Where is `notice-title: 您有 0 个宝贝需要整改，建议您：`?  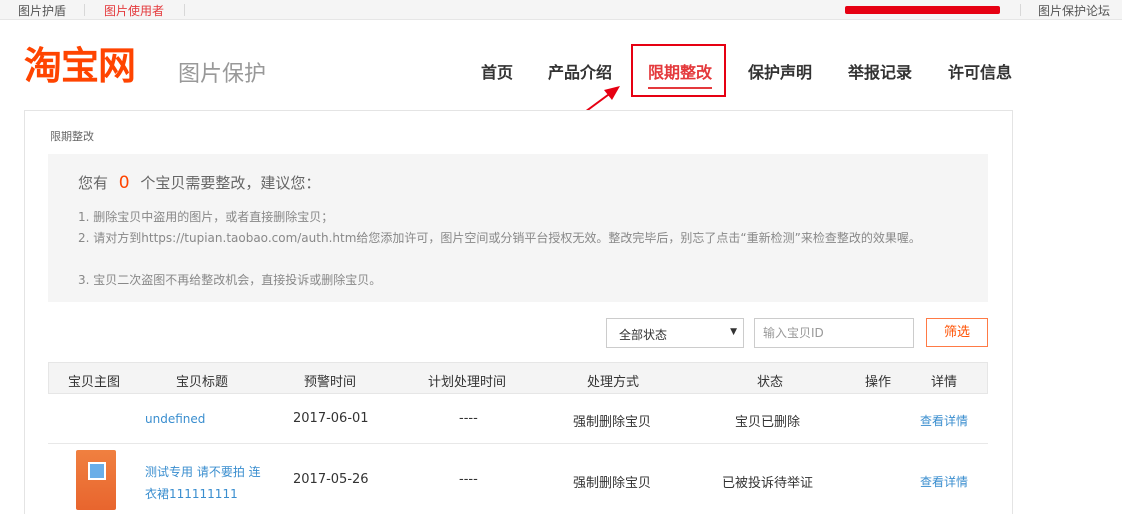
notice-title: 您有 0 个宝贝需要整改，建议您： is located at coordinates (199, 182).